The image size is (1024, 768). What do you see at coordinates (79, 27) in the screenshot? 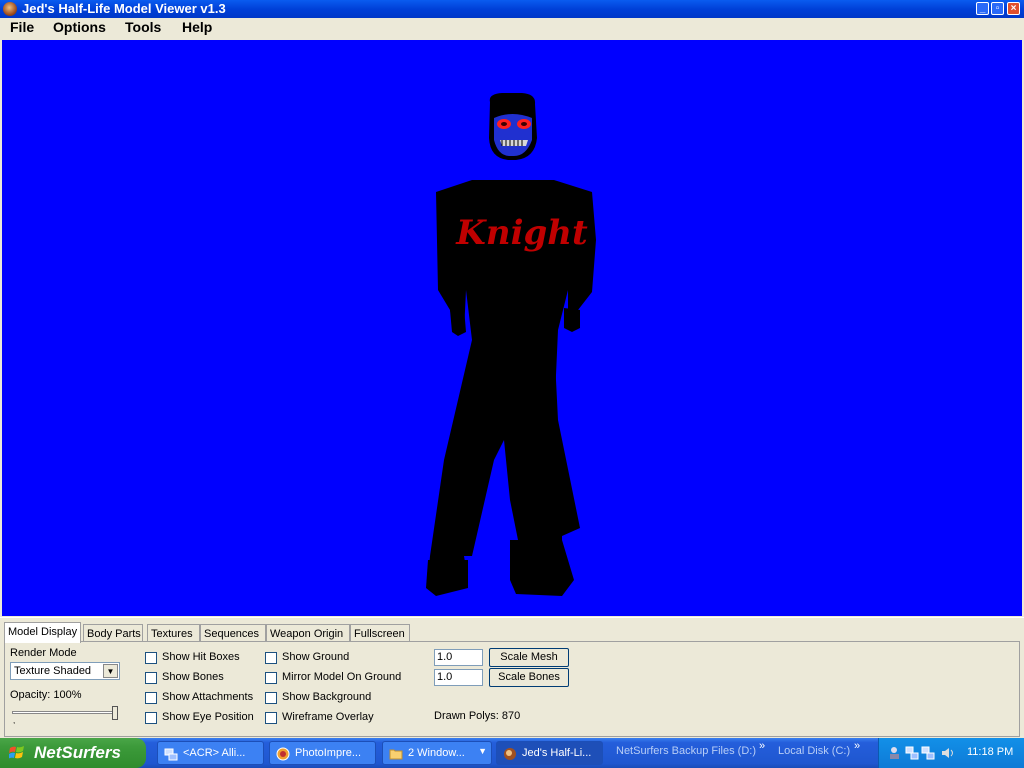
I see `menu-options: Options` at bounding box center [79, 27].